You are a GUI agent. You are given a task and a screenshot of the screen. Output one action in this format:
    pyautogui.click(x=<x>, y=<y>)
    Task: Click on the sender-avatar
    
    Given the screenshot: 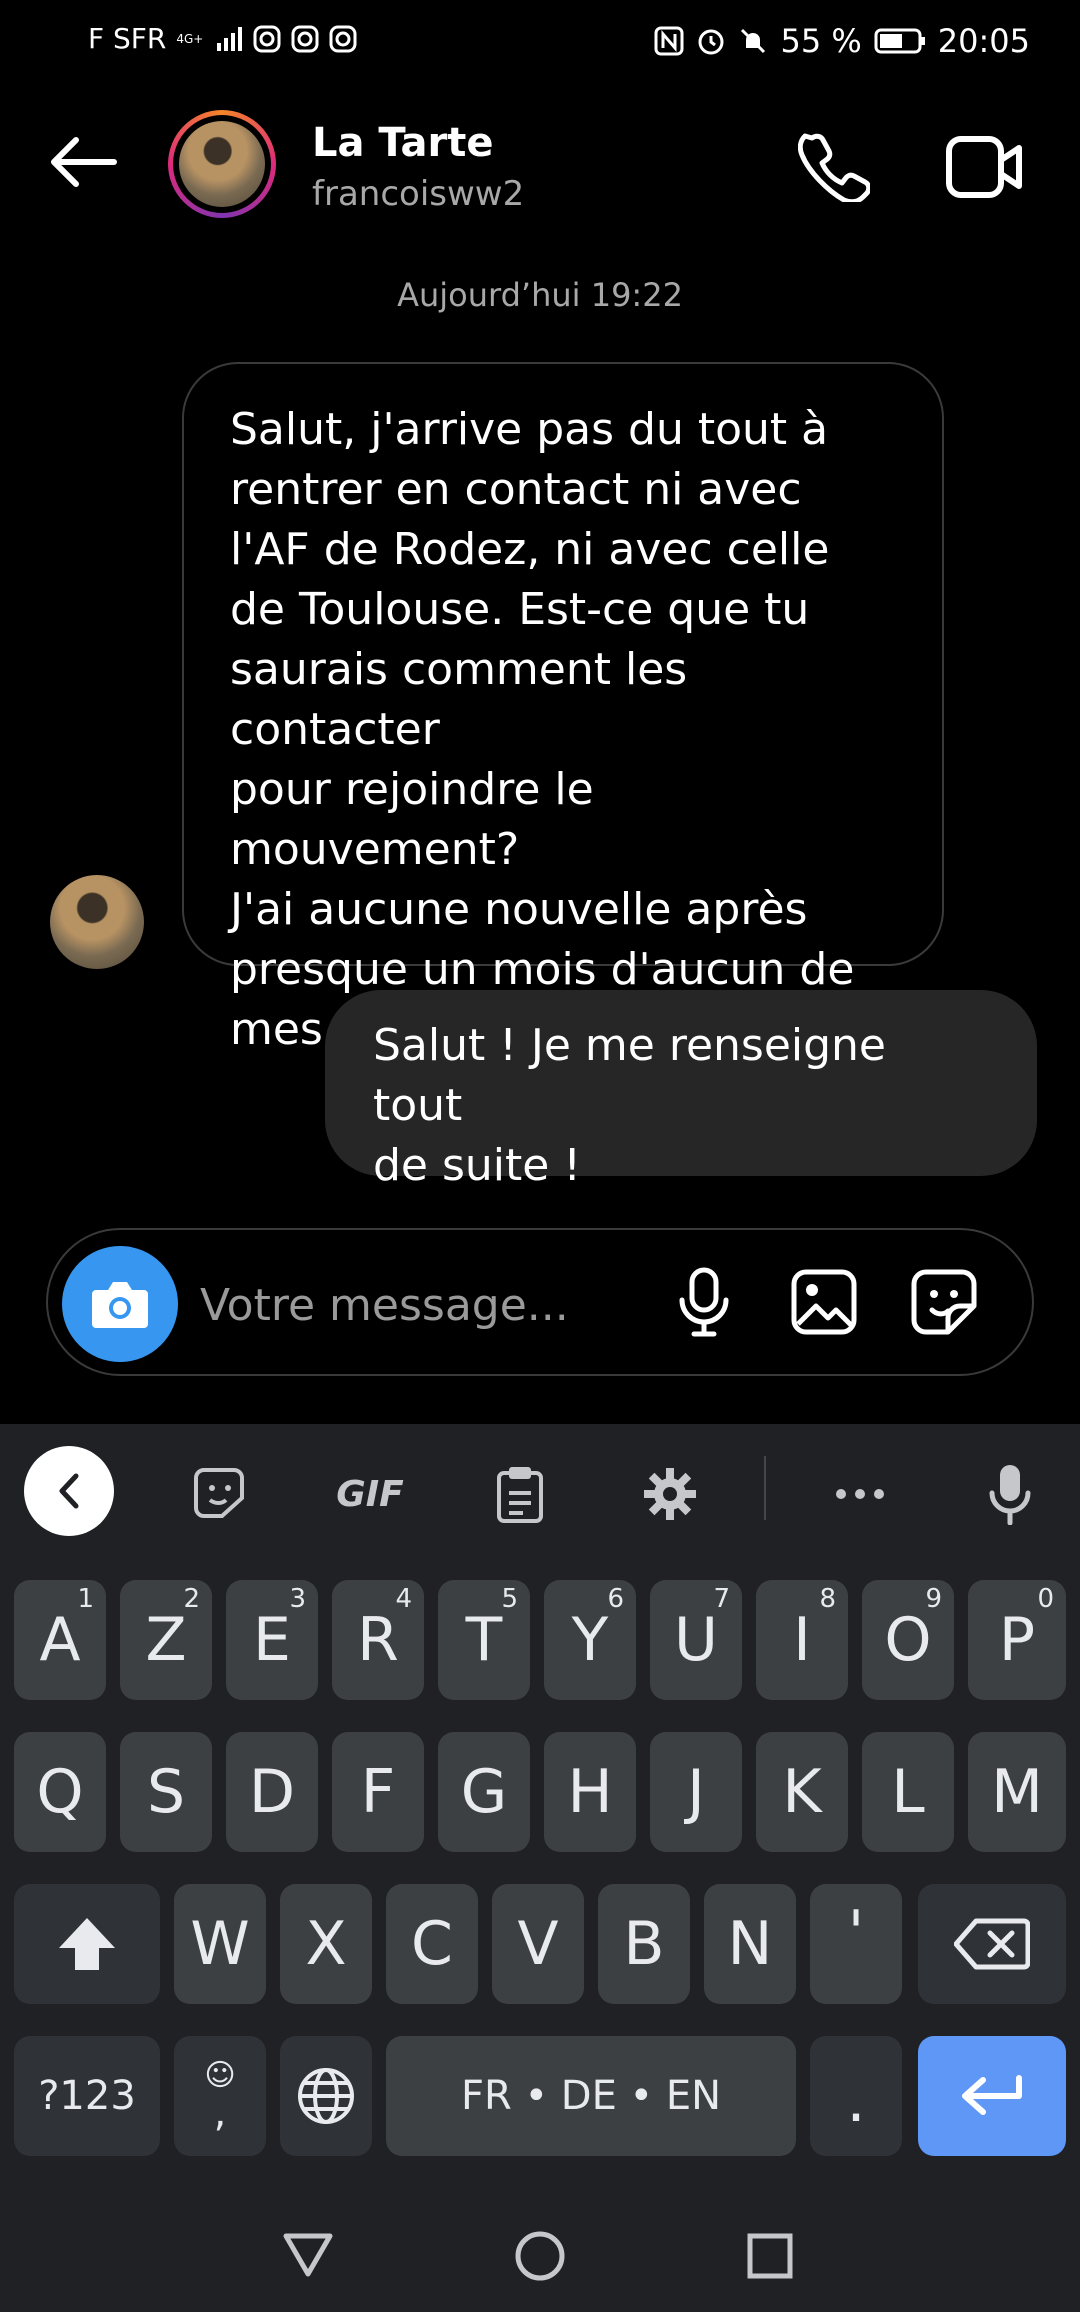 What is the action you would take?
    pyautogui.click(x=97, y=922)
    